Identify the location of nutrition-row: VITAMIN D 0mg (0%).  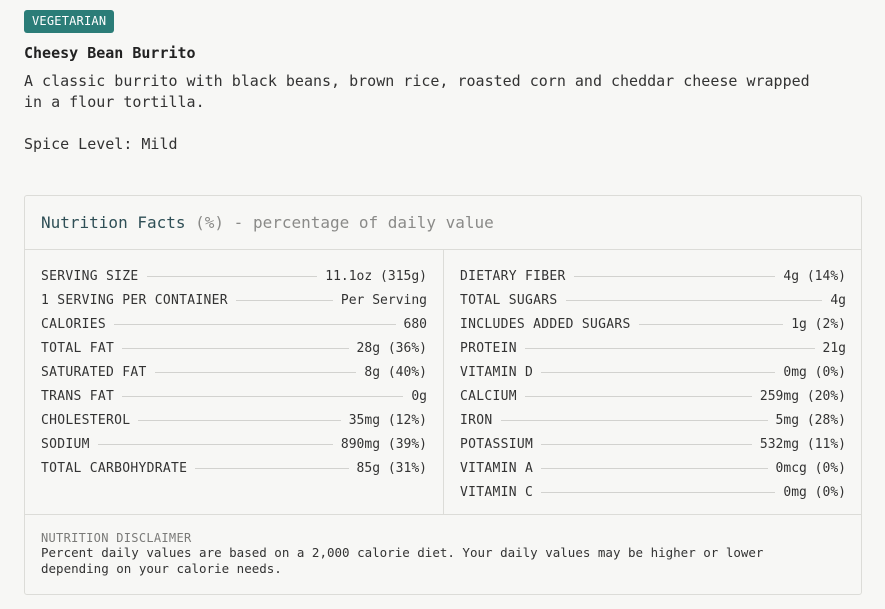
(653, 372).